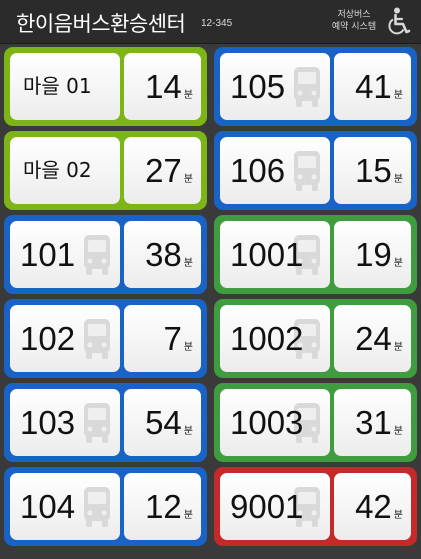  I want to click on route-number: 104, so click(48, 506).